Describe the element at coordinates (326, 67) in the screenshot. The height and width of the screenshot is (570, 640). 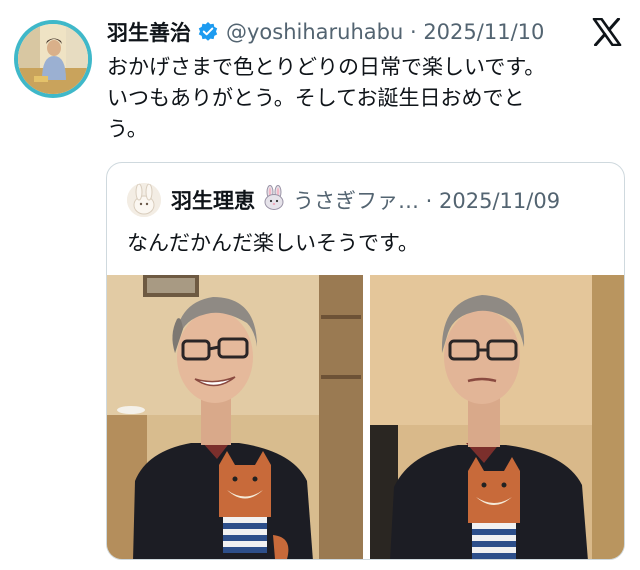
I see `tweet-text-line: おかげさまで色とりどりの日常で楽しいです。` at that location.